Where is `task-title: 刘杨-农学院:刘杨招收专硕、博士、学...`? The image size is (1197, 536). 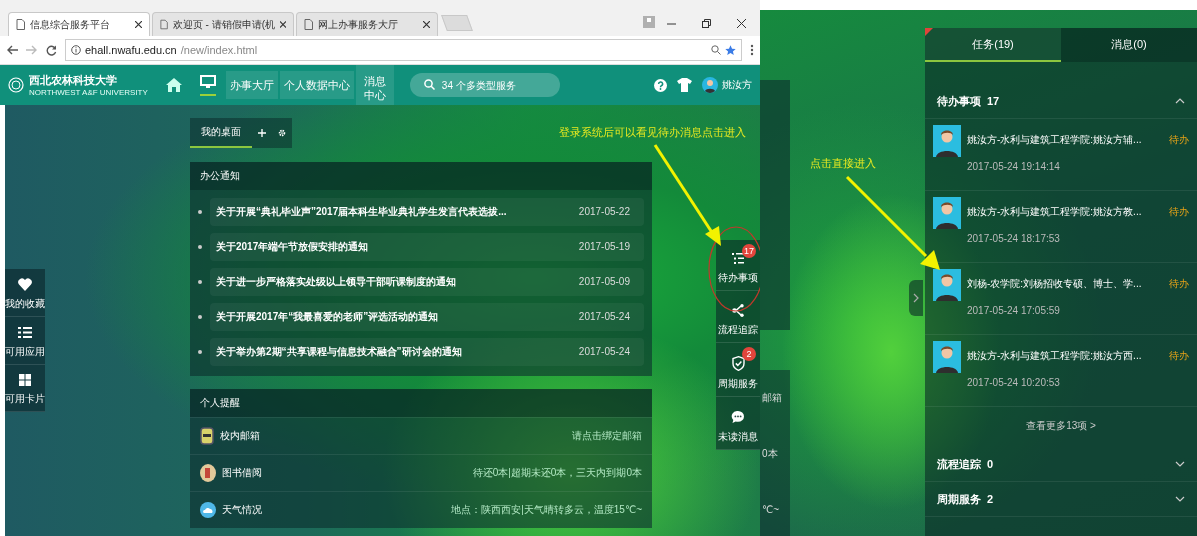 task-title: 刘杨-农学院:刘杨招收专硕、博士、学... is located at coordinates (1055, 284).